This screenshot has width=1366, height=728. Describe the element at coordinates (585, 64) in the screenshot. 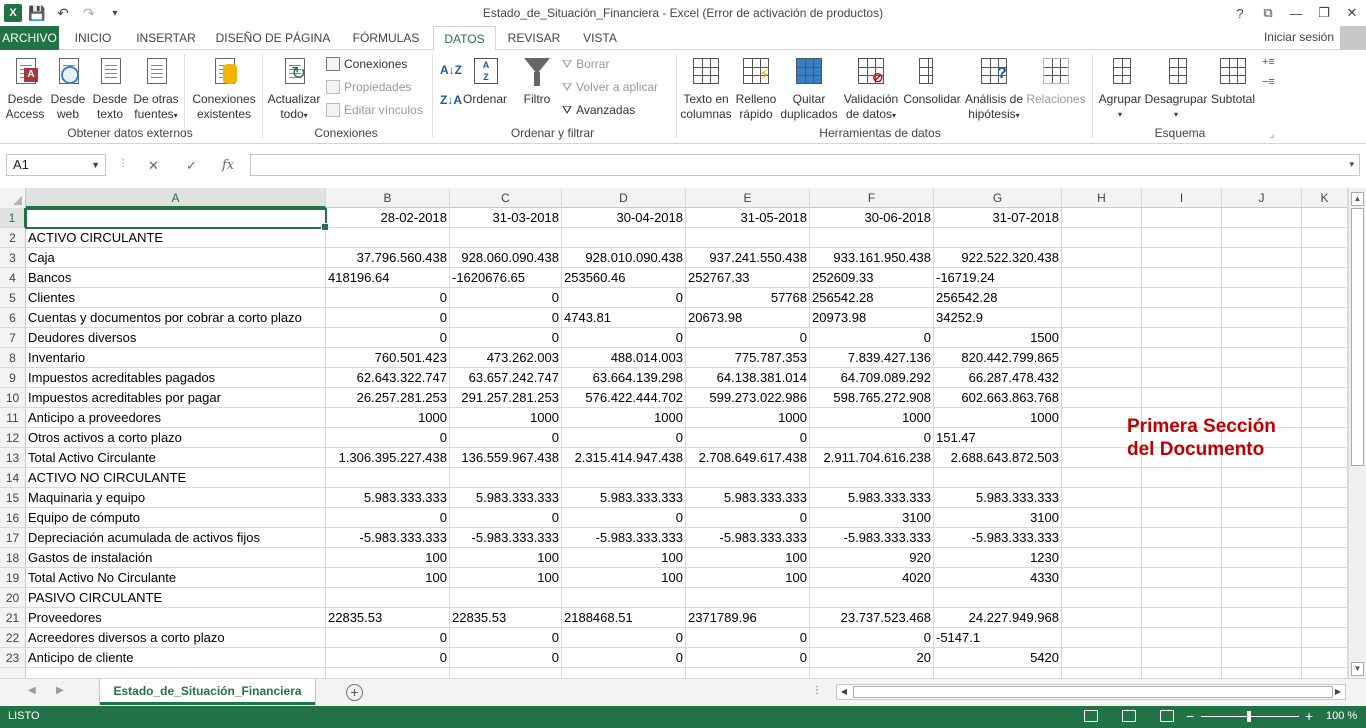

I see `borrar-button: ⛛ Borrar` at that location.